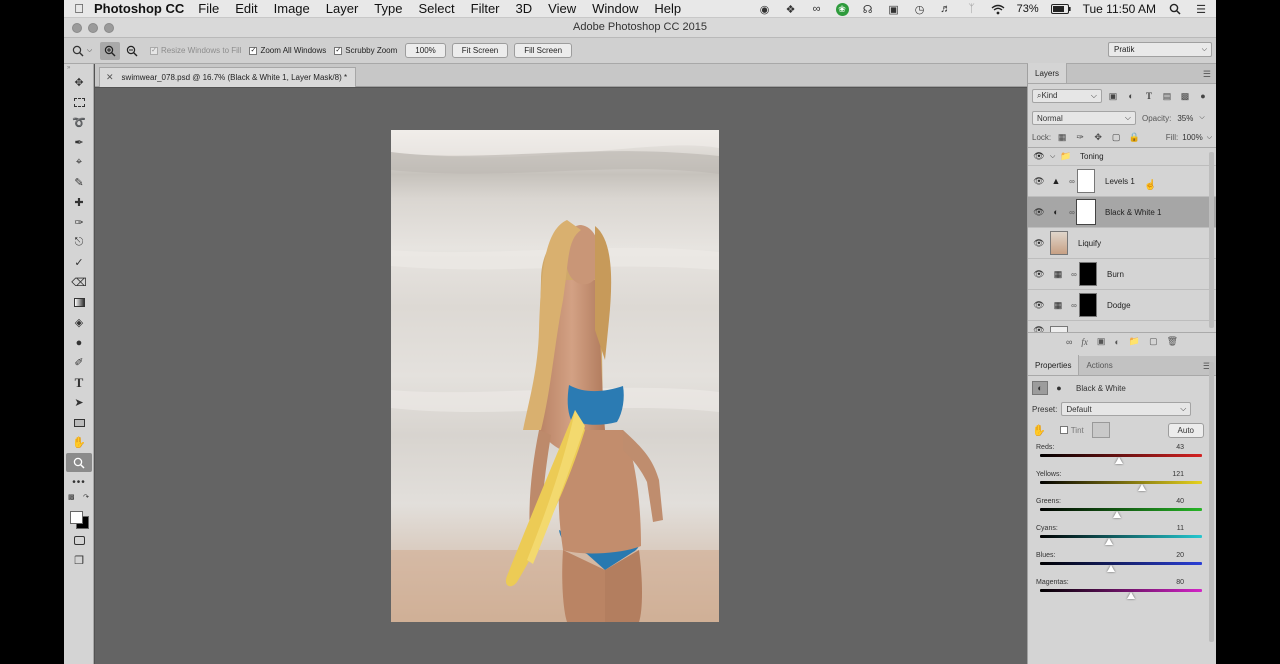  I want to click on menu-filter: Filter, so click(485, 8).